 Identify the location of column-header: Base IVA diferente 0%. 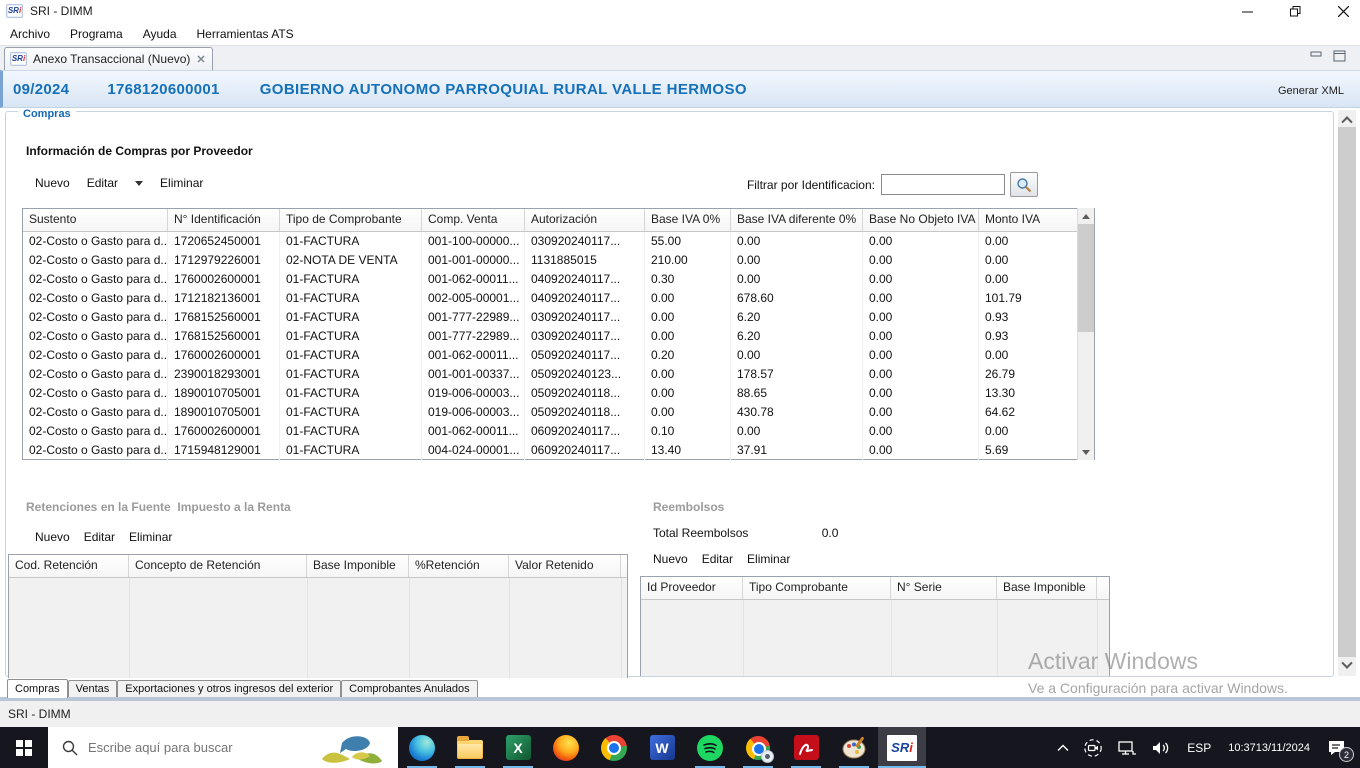
(797, 220).